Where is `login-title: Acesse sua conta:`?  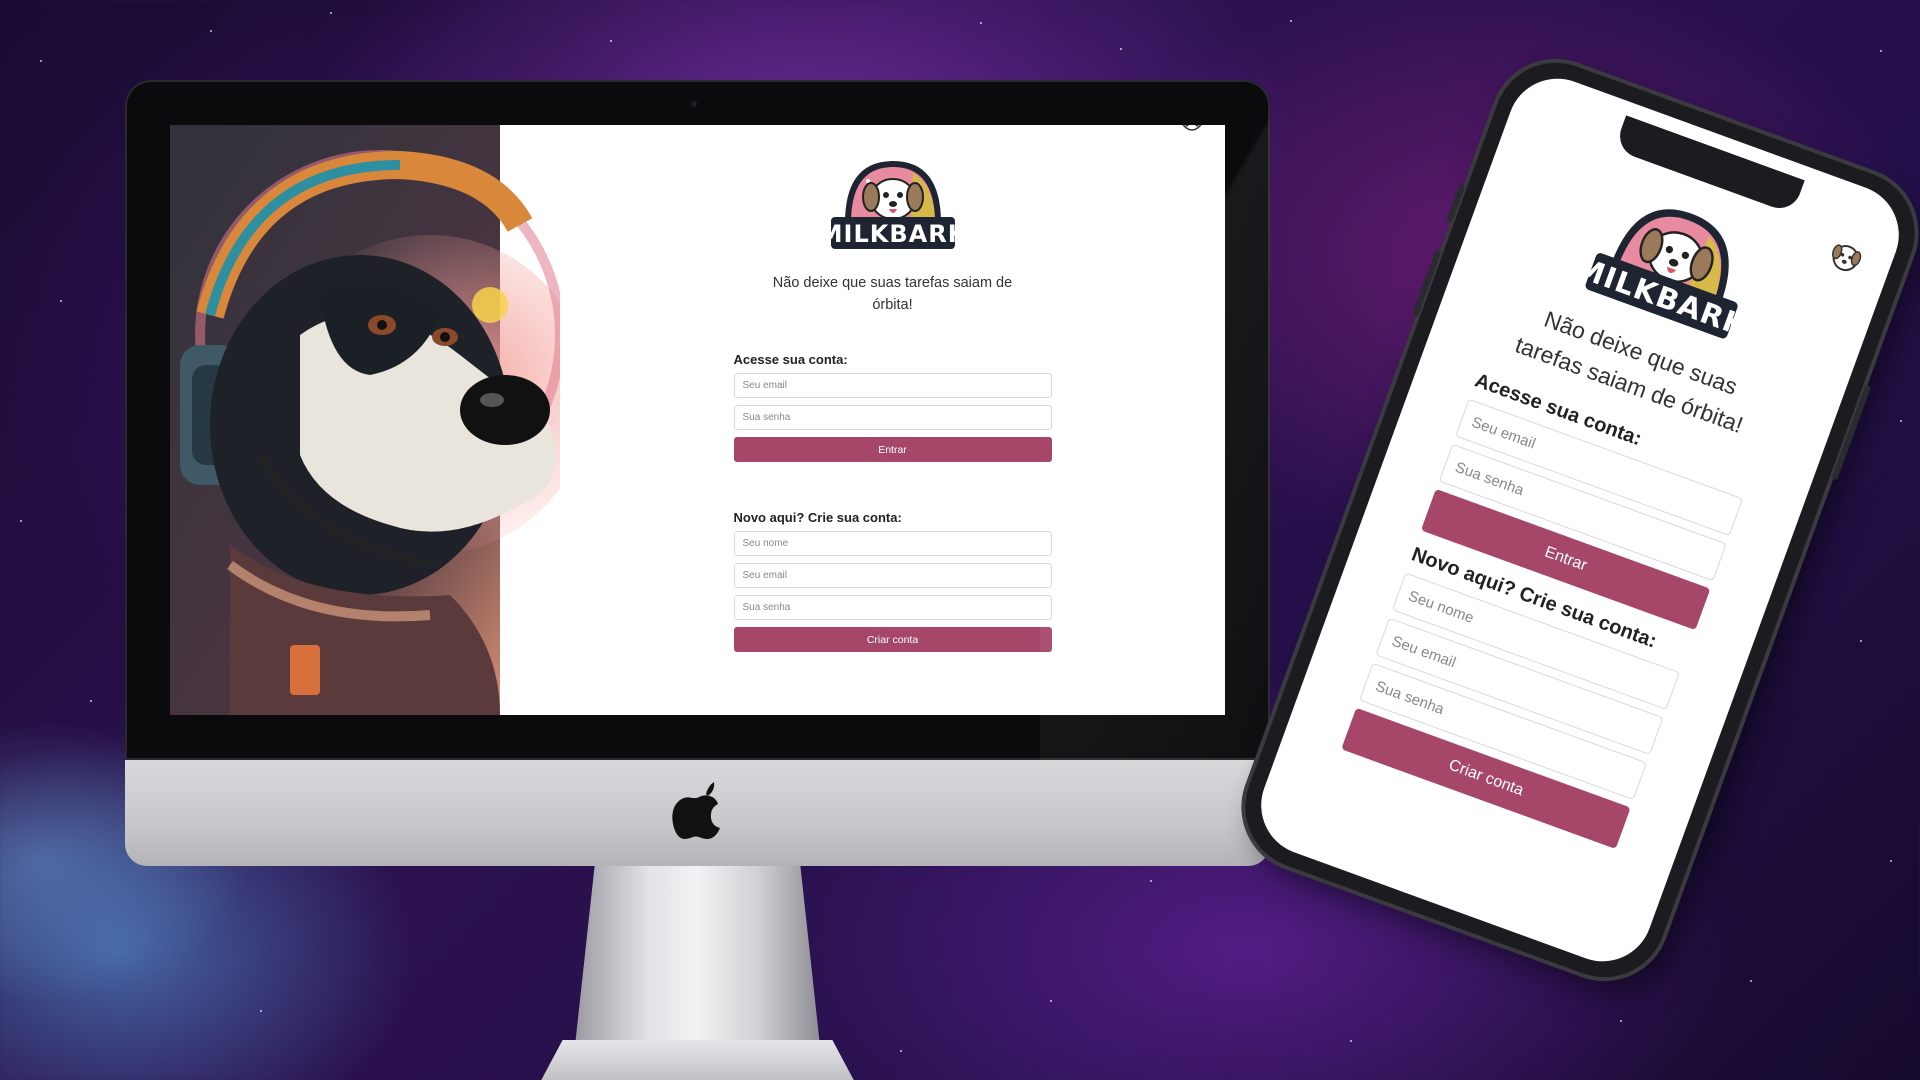
login-title: Acesse sua conta: is located at coordinates (790, 359).